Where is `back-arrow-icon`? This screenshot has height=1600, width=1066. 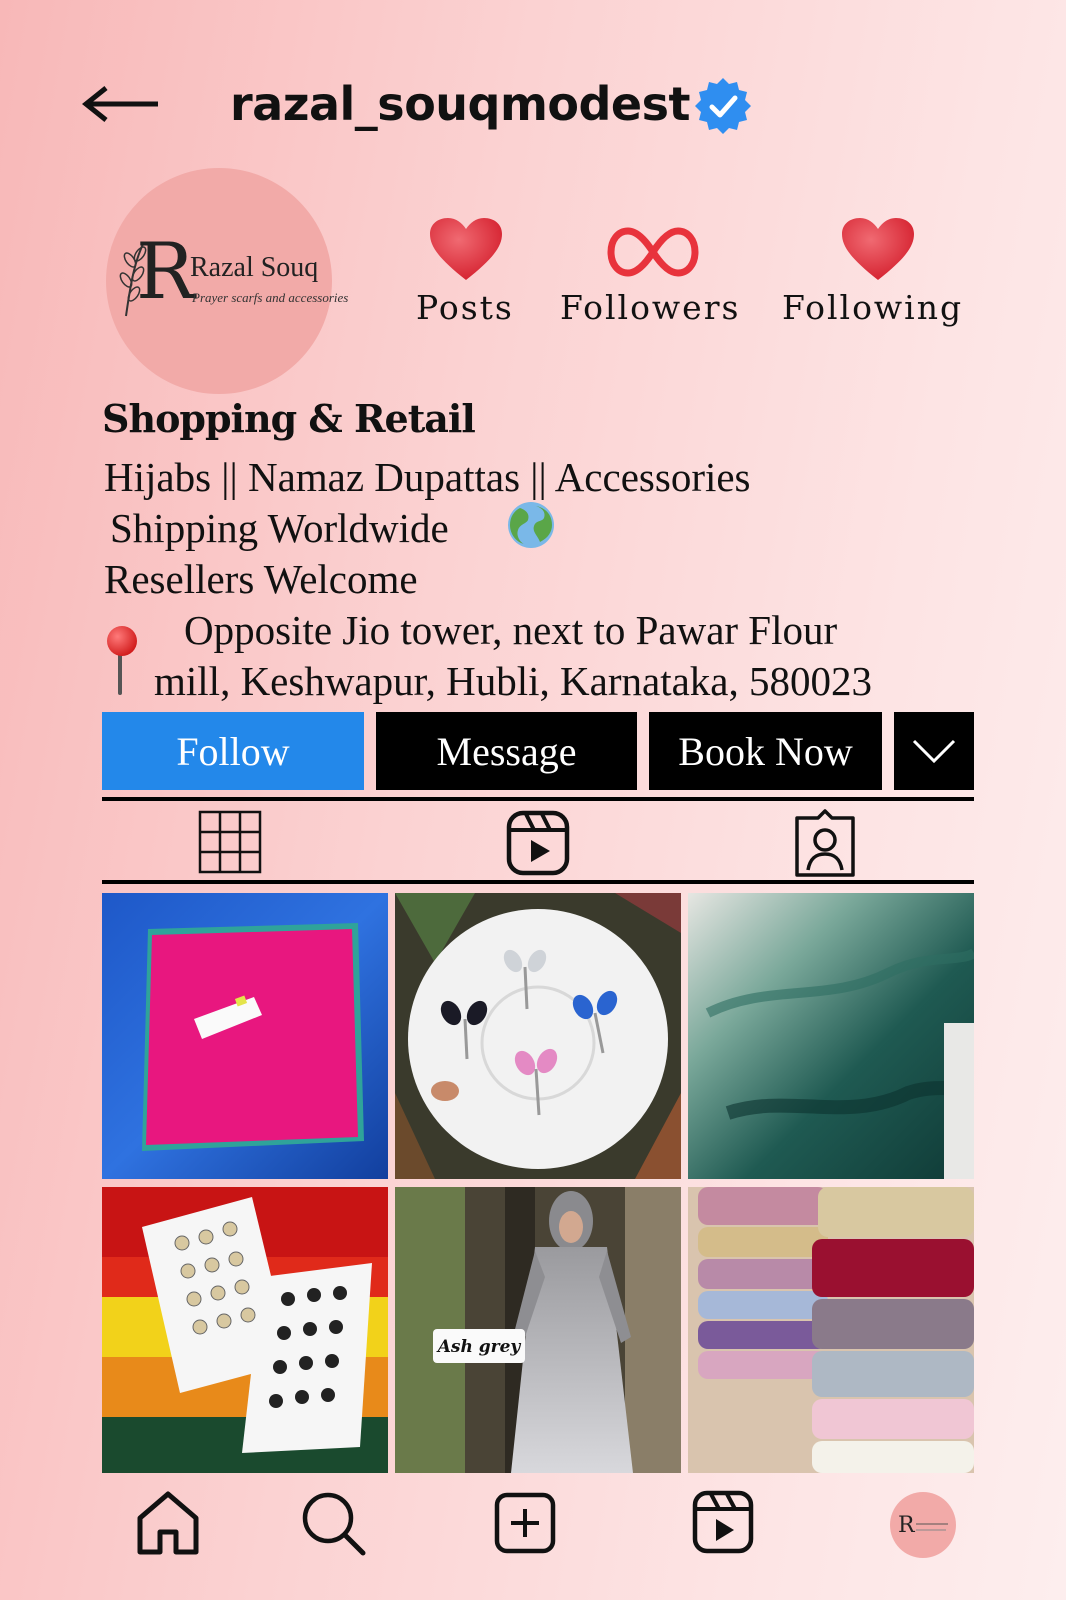
back-arrow-icon is located at coordinates (122, 104).